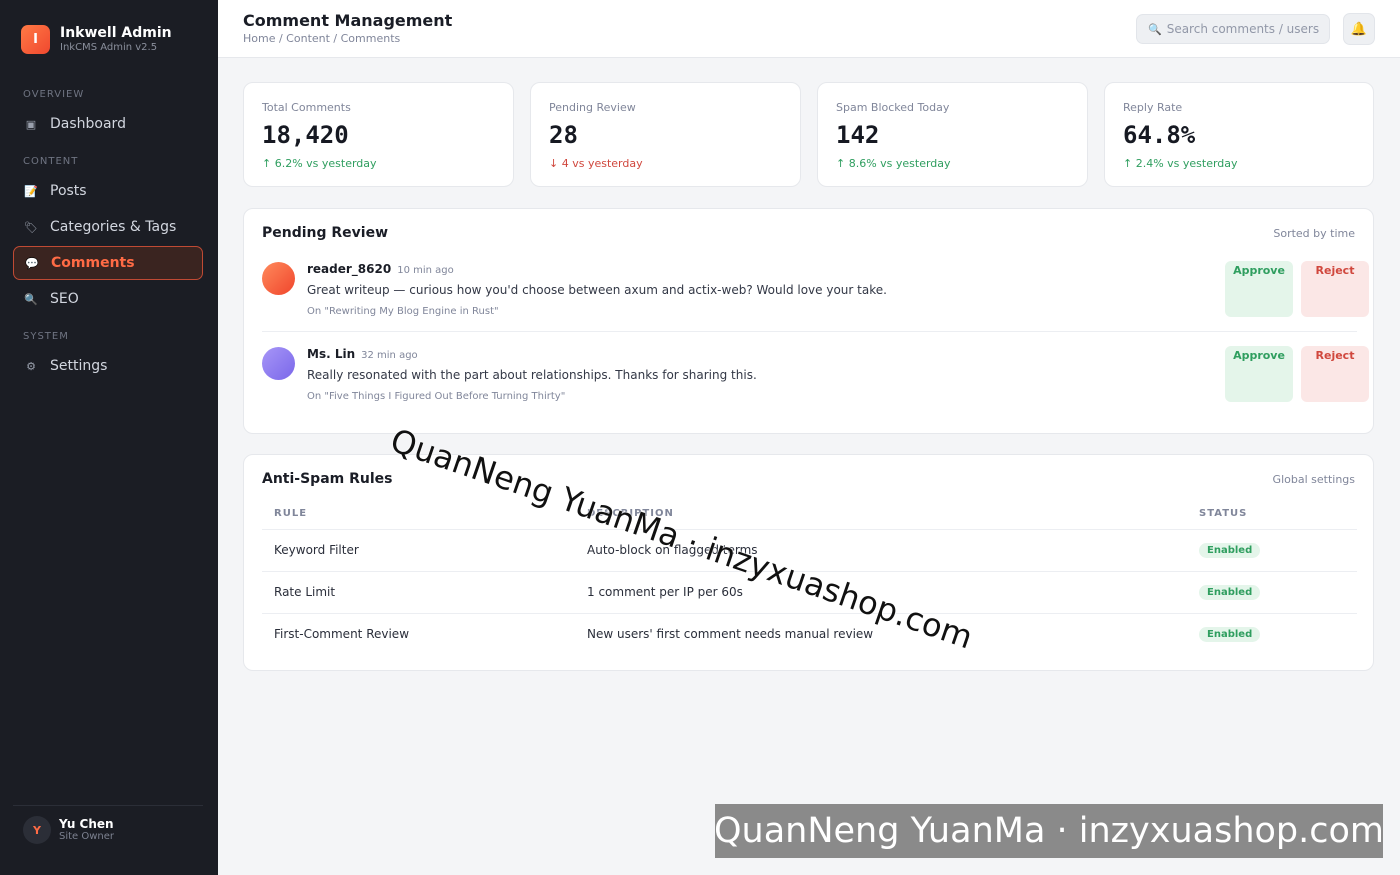 The height and width of the screenshot is (875, 1400). I want to click on comment-time: 32 min ago, so click(389, 355).